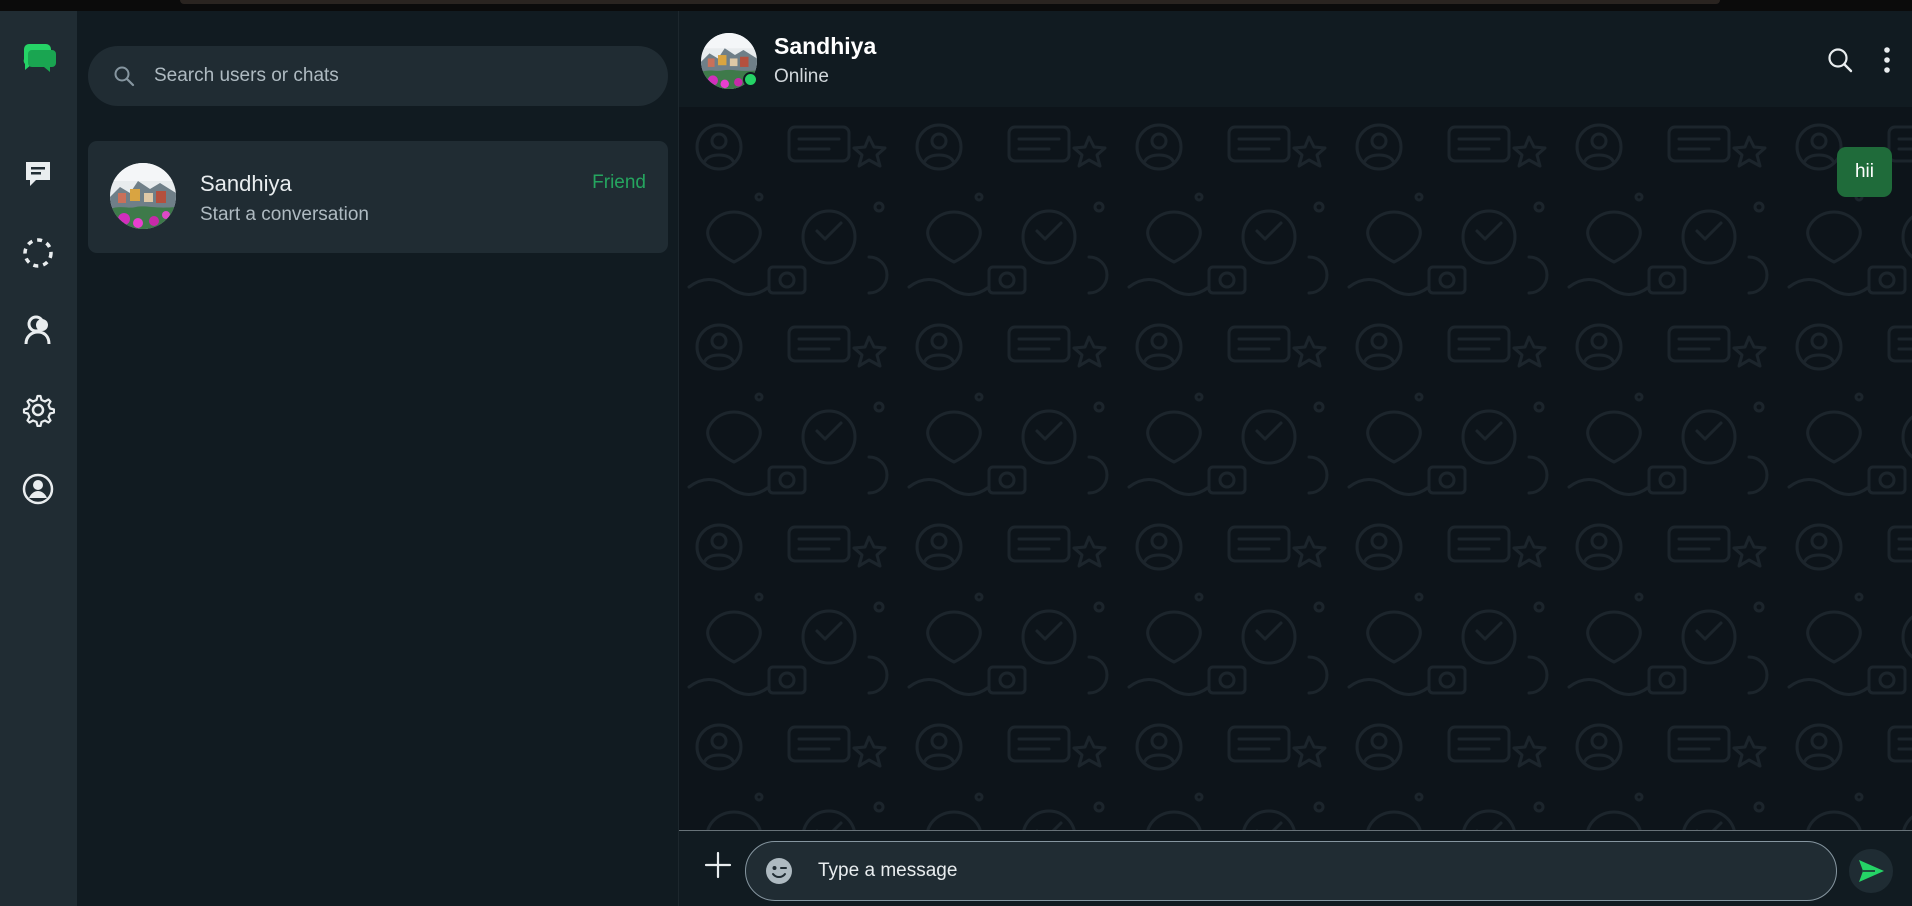 This screenshot has width=1912, height=906. What do you see at coordinates (284, 214) in the screenshot?
I see `chat-preview: Start a conversation` at bounding box center [284, 214].